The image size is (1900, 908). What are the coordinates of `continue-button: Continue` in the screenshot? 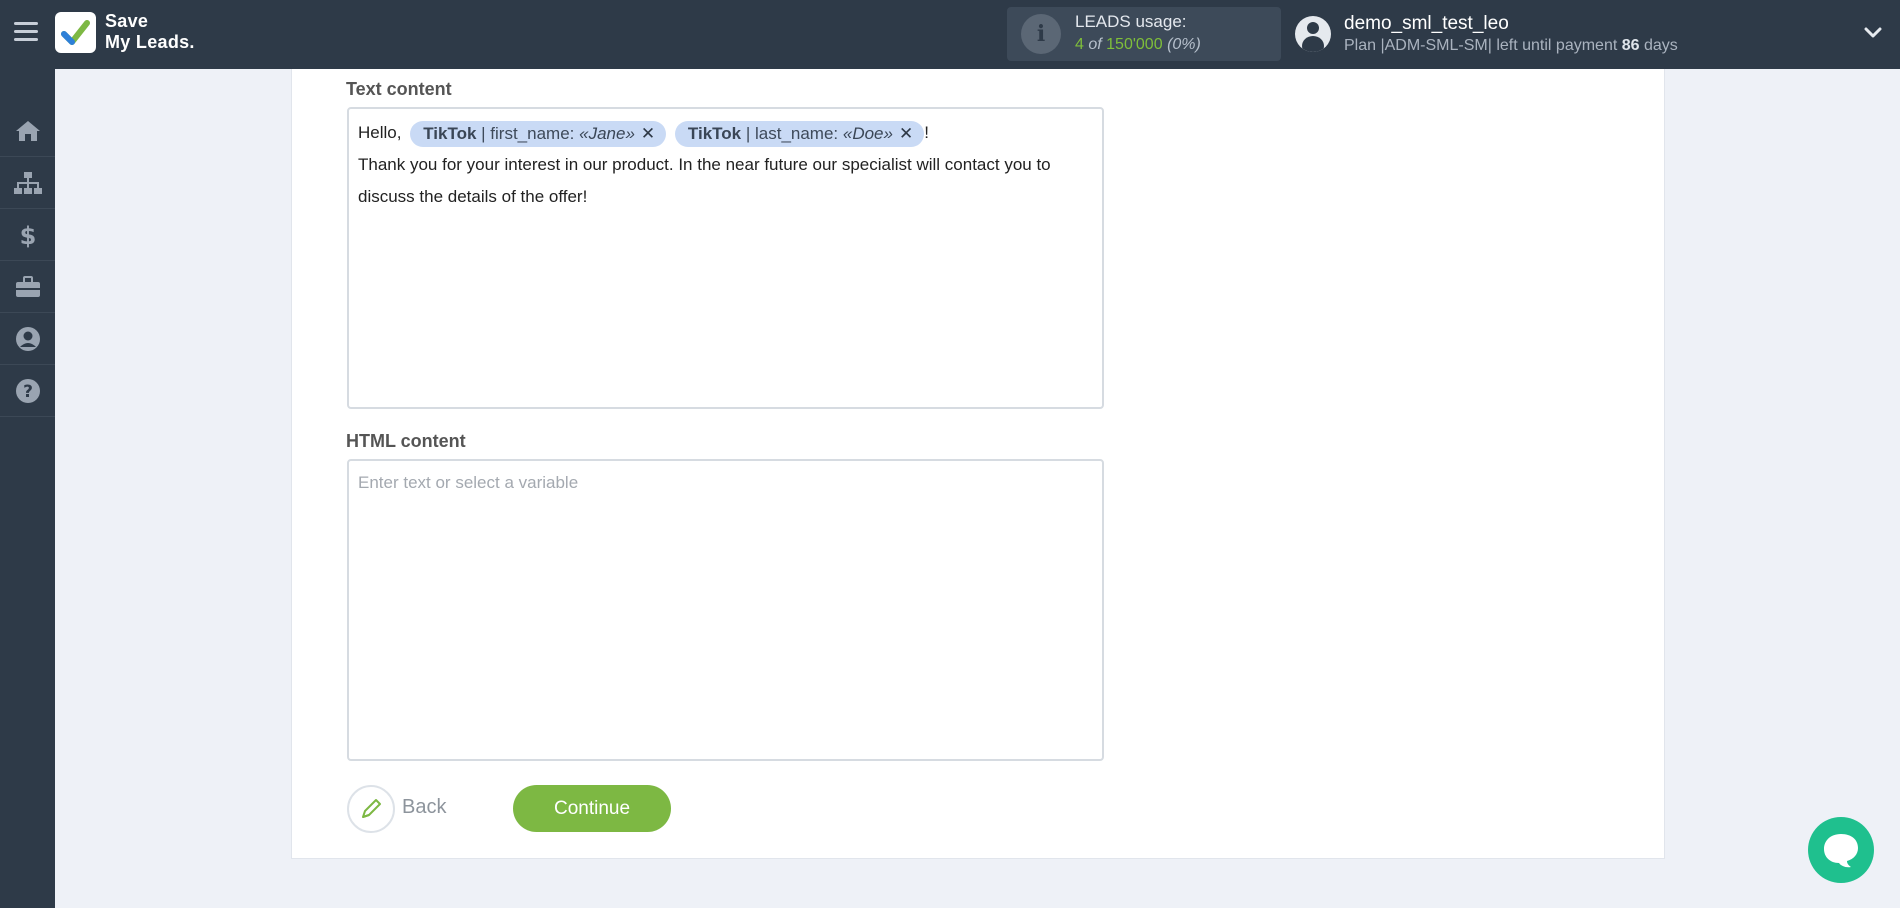 It's located at (592, 808).